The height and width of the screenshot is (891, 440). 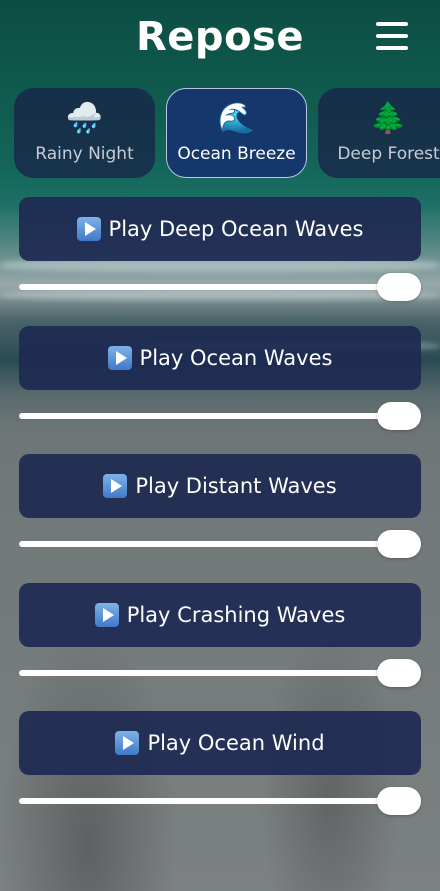 I want to click on sound-track: Play Ocean Waves, so click(x=220, y=390).